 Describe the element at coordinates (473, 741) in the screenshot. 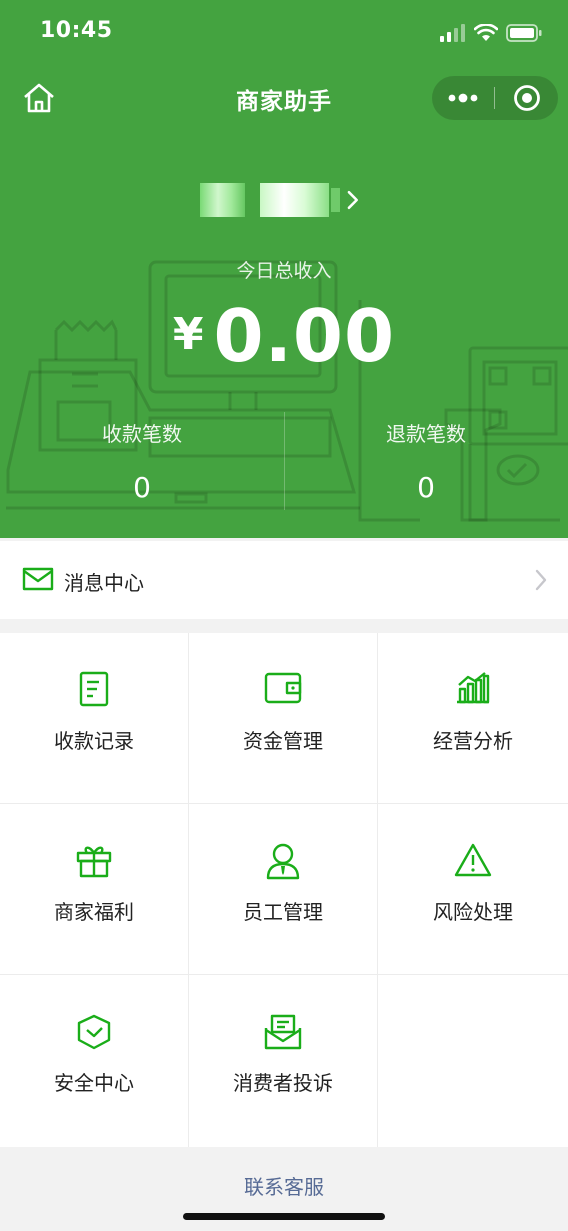

I see `grid-item-label: 经营分析` at that location.